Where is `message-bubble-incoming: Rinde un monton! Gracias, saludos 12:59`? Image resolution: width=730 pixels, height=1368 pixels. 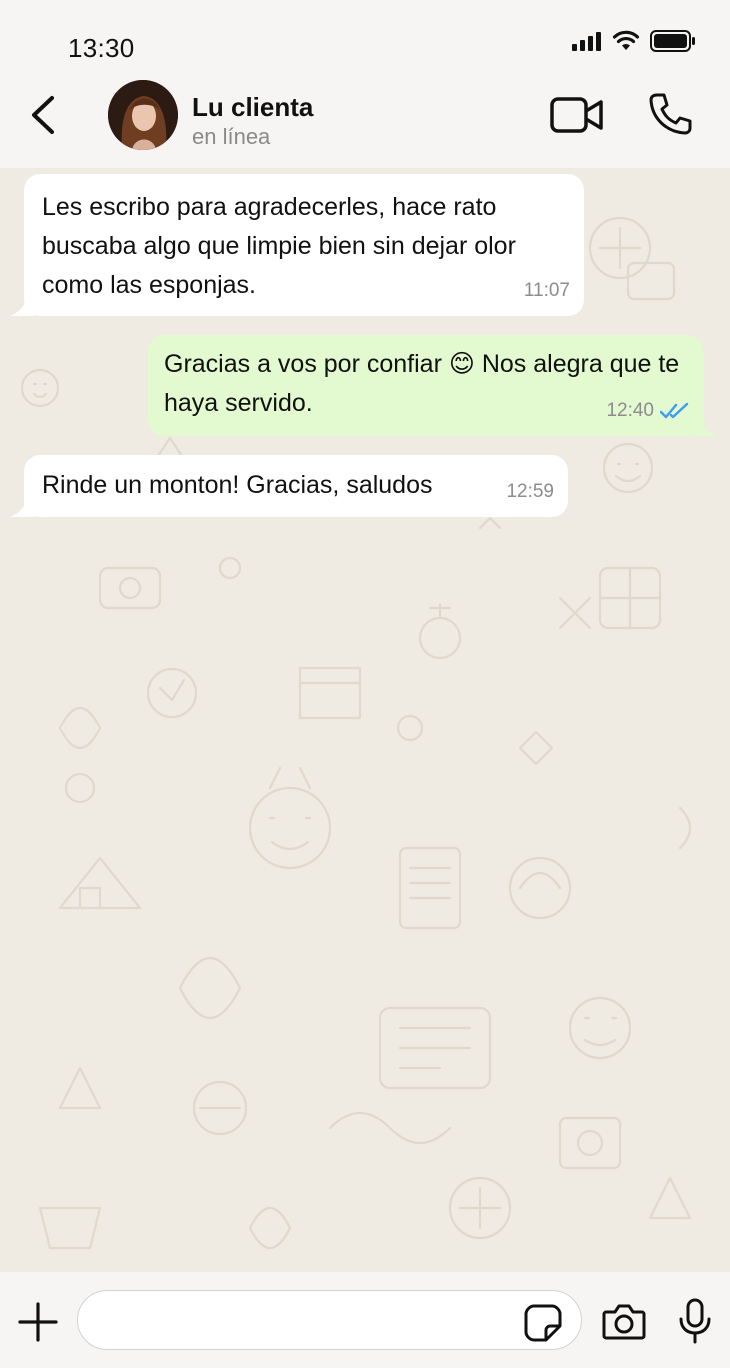 message-bubble-incoming: Rinde un monton! Gracias, saludos 12:59 is located at coordinates (296, 486).